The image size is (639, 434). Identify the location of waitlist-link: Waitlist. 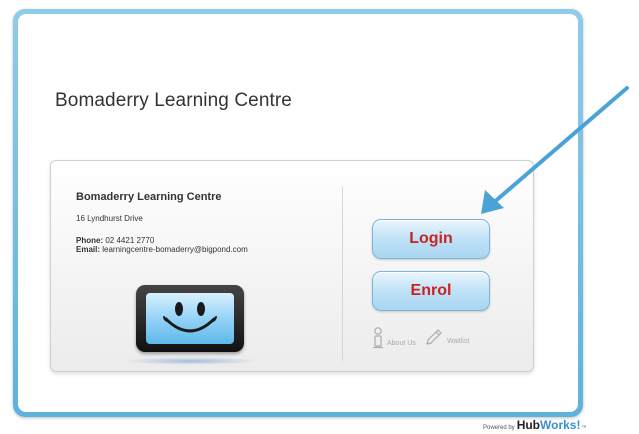
(446, 337).